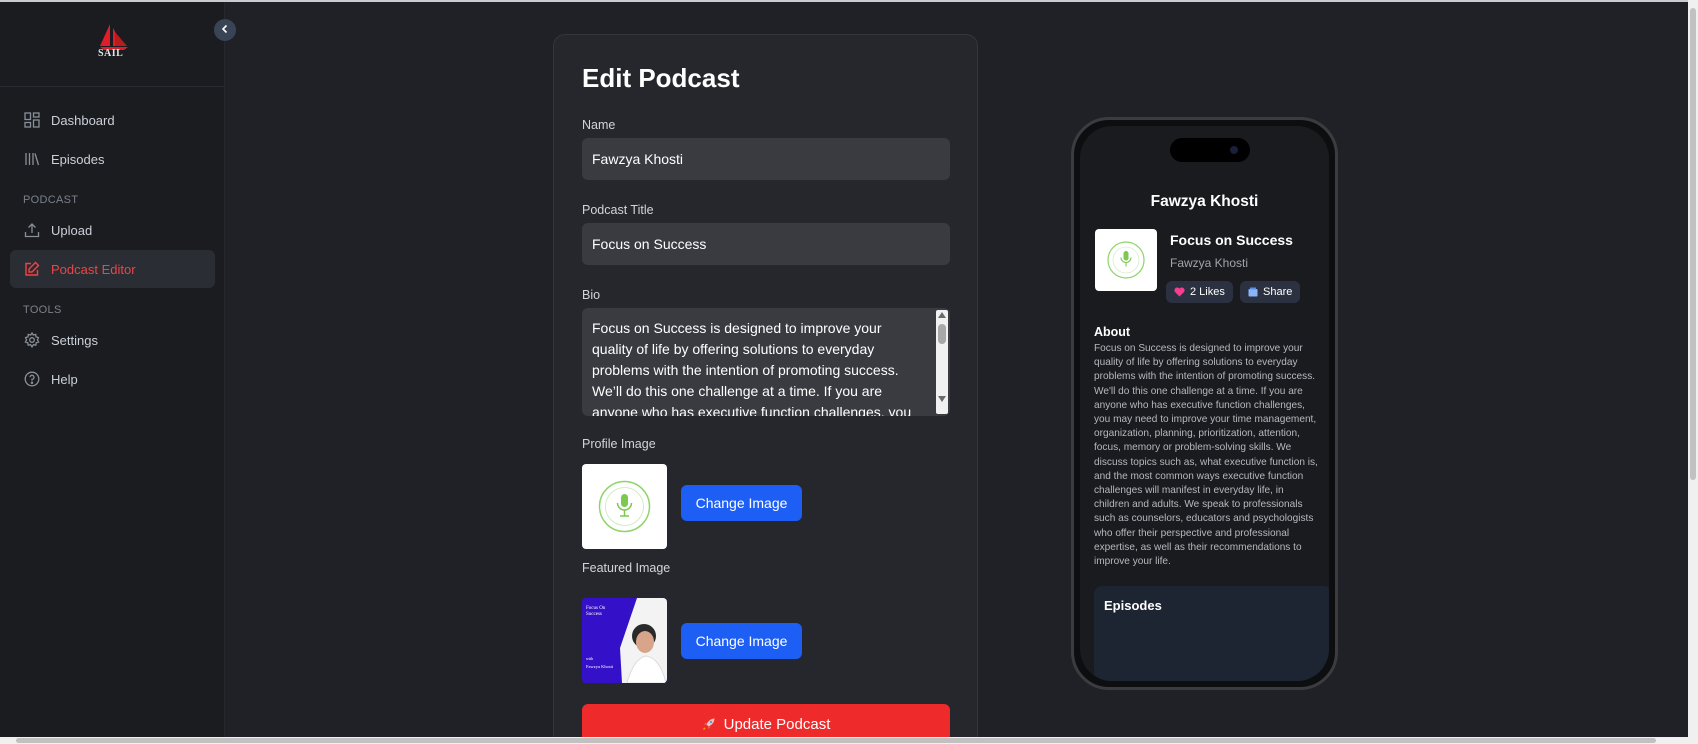 The image size is (1698, 744). I want to click on sidebar-item-dashboard: Dashboard, so click(112, 120).